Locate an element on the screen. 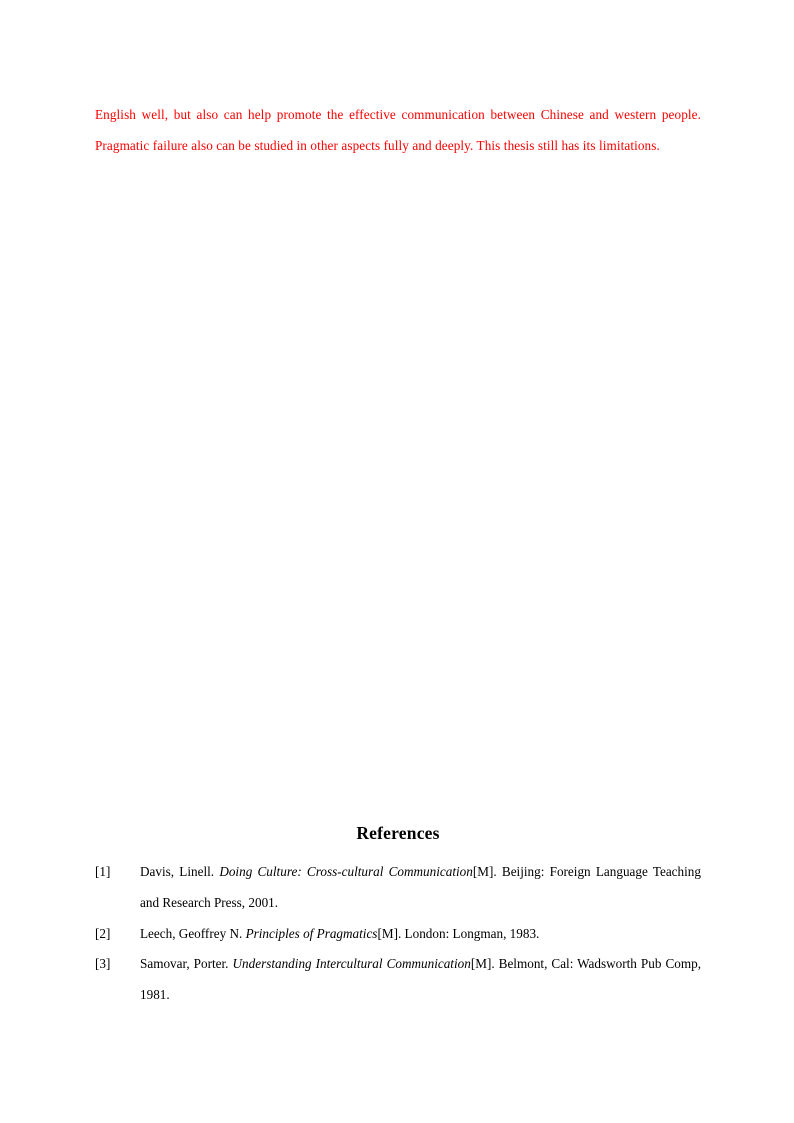 The image size is (794, 1123). reference-authors: Davis, Linell. is located at coordinates (180, 871).